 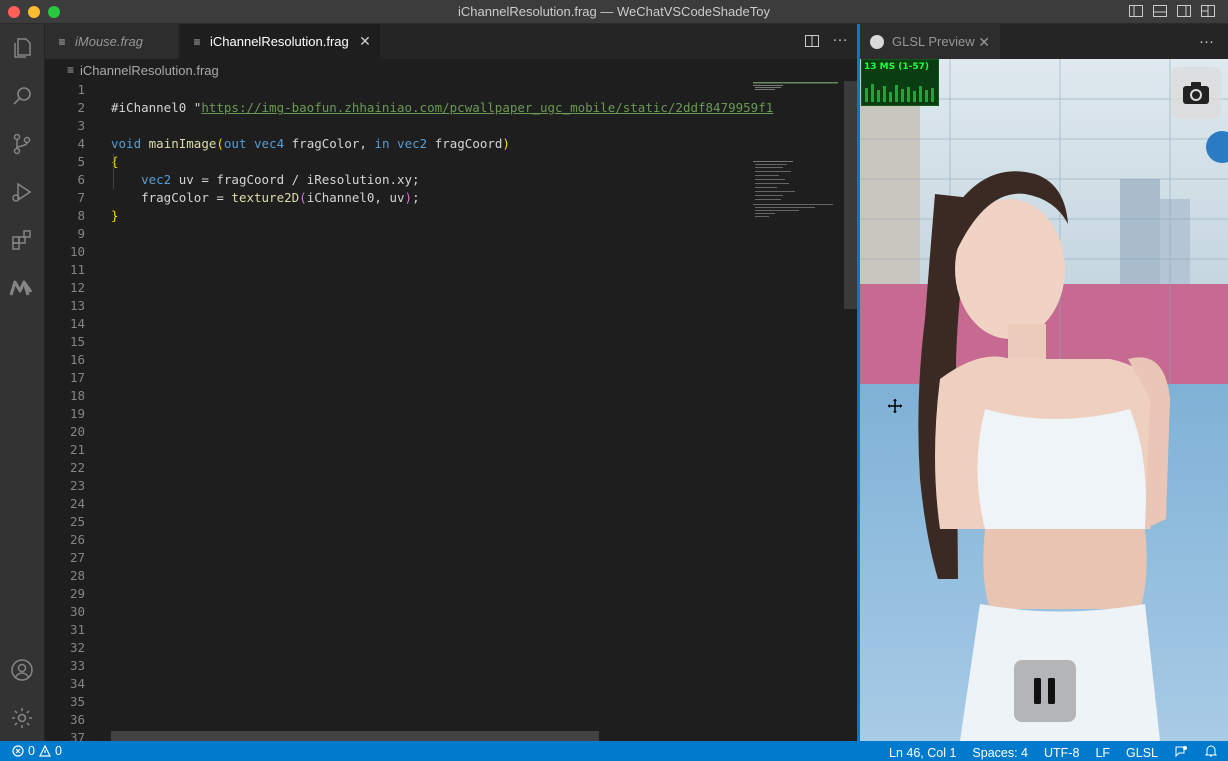 I want to click on line-number: 10, so click(x=77, y=251).